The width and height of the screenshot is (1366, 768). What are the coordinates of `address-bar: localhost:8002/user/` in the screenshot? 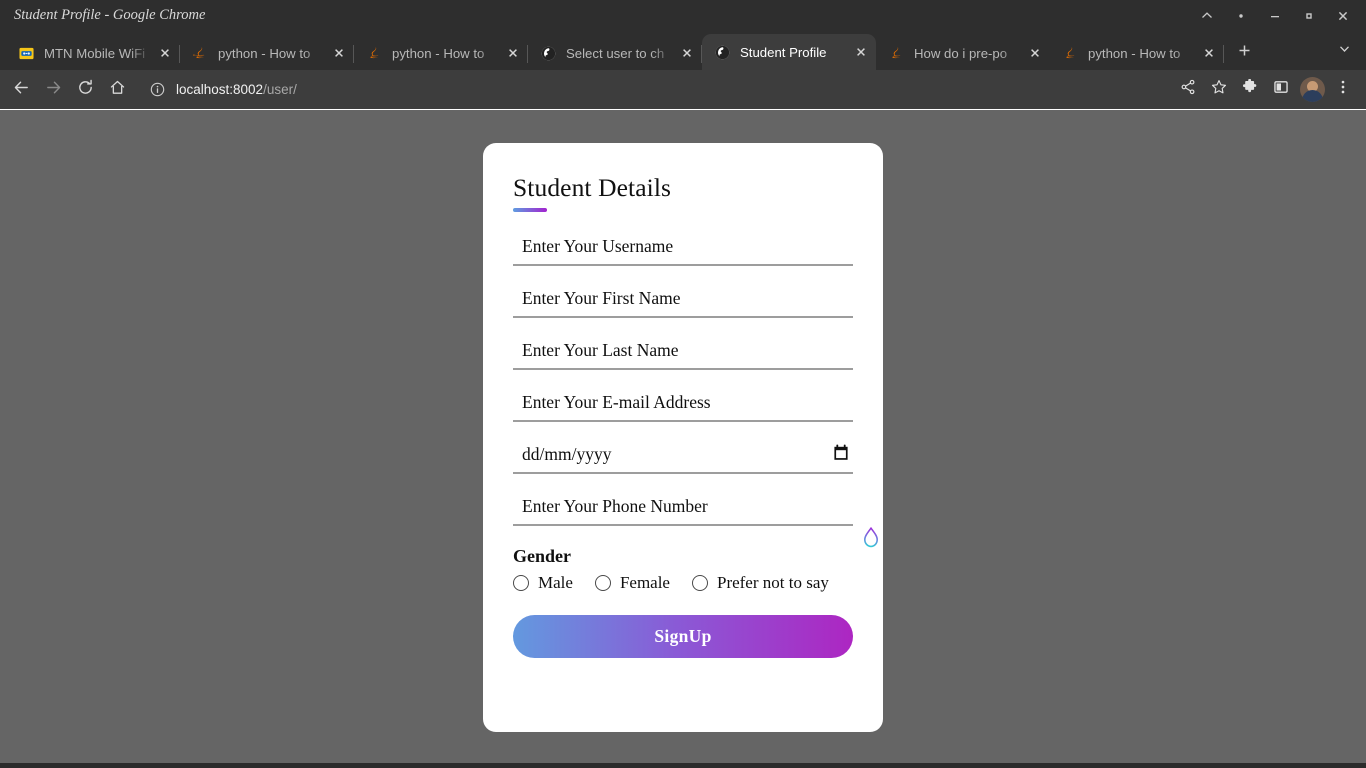 It's located at (652, 90).